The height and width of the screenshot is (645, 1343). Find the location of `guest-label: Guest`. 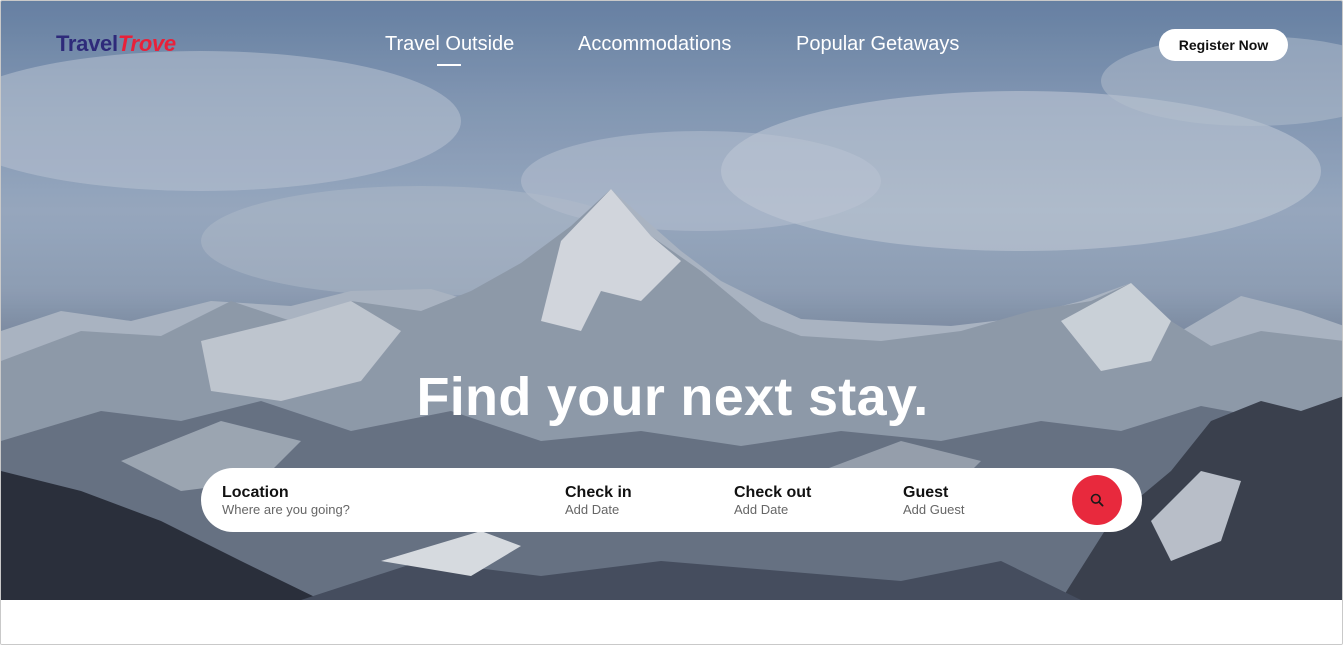

guest-label: Guest is located at coordinates (926, 492).